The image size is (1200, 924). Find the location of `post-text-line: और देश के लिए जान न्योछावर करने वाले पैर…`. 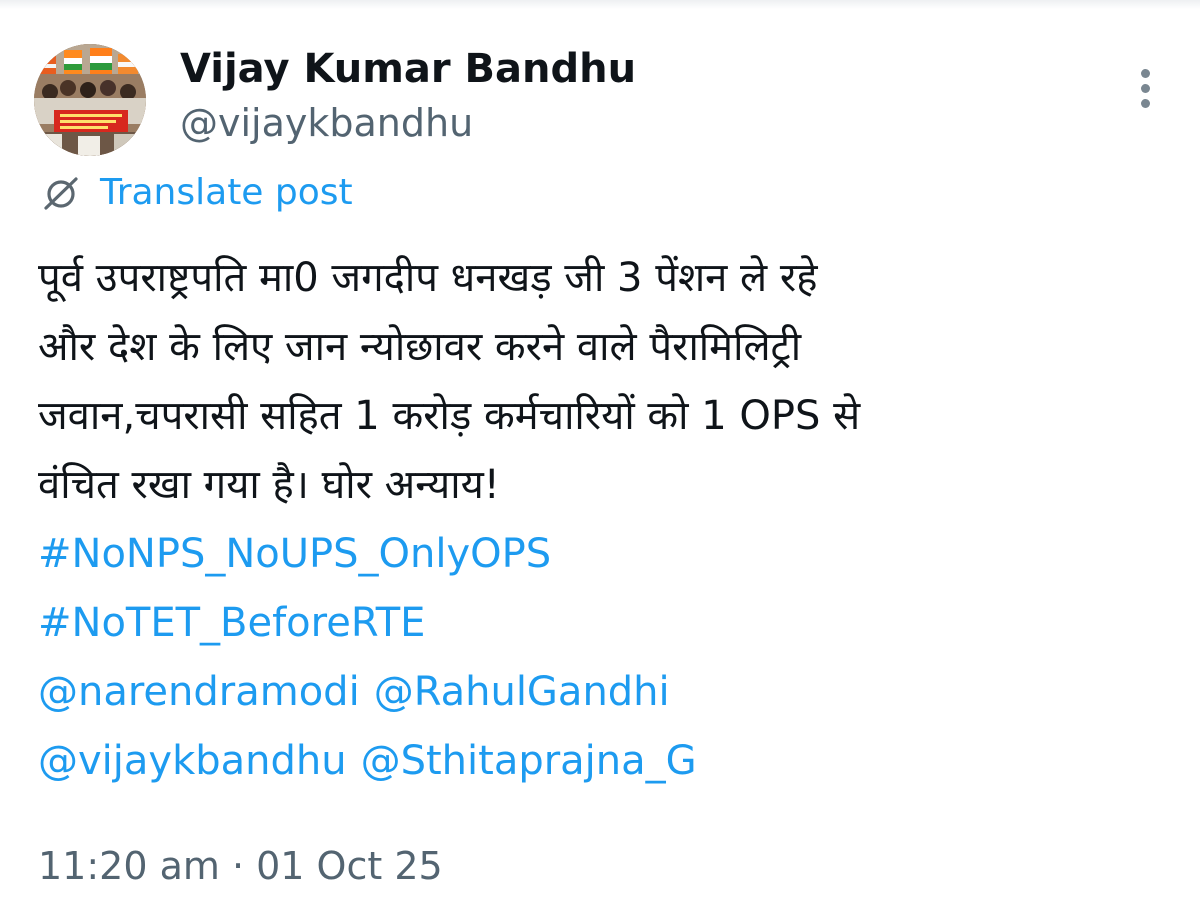

post-text-line: और देश के लिए जान न्योछावर करने वाले पैर… is located at coordinates (420, 347).